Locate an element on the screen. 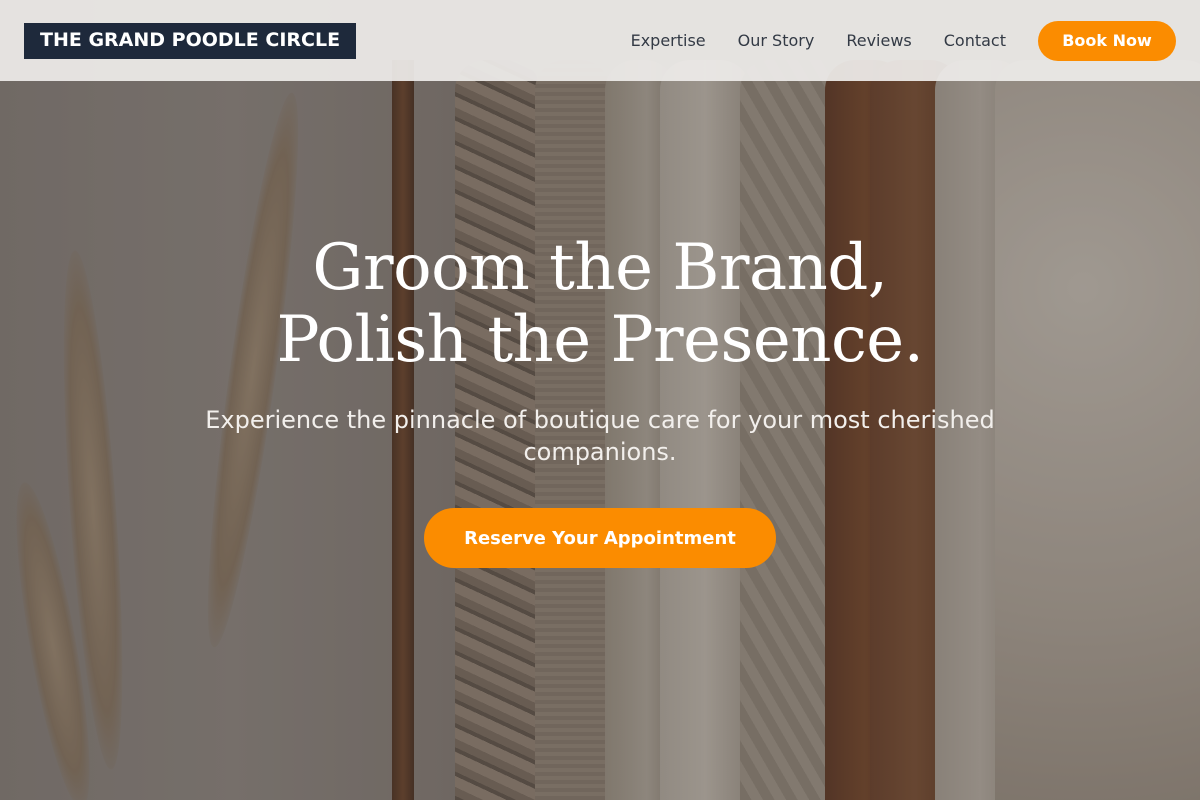 The height and width of the screenshot is (800, 1200). site-logo: THE GRAND POODLE CIRCLE is located at coordinates (190, 40).